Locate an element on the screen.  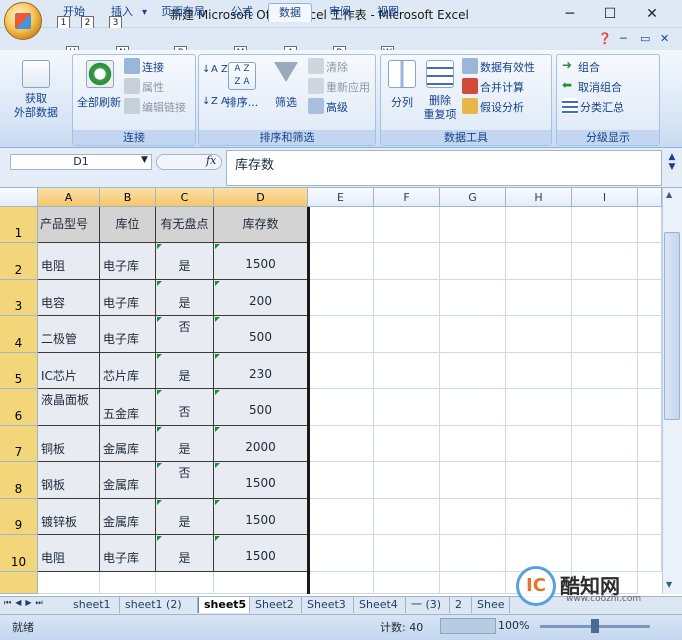
view-buttons is located at coordinates (468, 626).